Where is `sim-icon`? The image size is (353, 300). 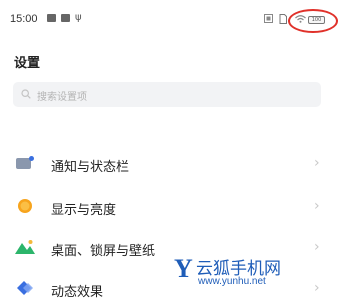
sim-icon is located at coordinates (283, 19).